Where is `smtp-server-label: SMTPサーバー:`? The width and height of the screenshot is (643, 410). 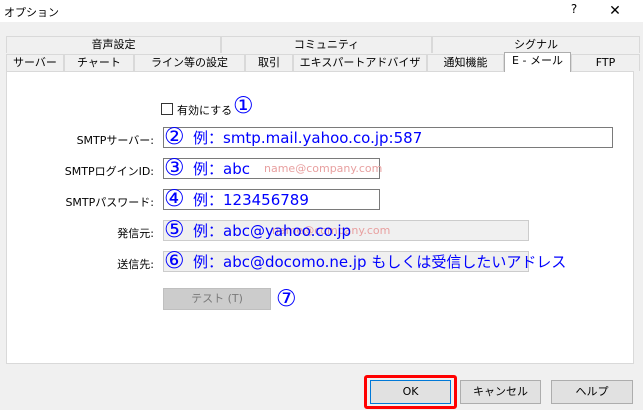
smtp-server-label: SMTPサーバー: is located at coordinates (115, 140).